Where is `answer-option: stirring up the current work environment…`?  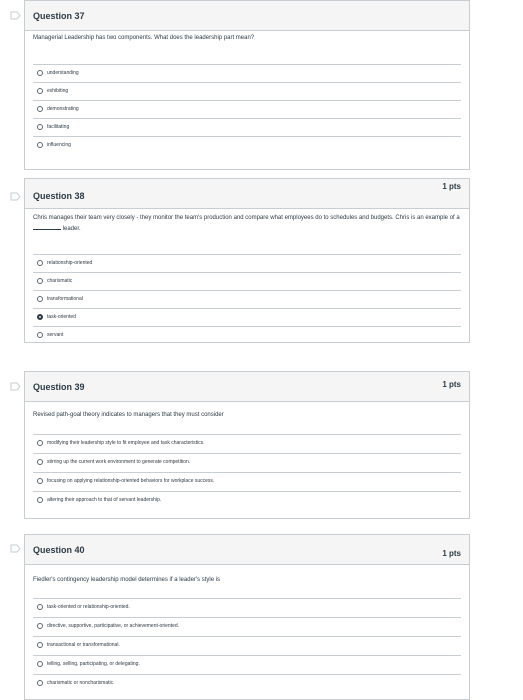
answer-option: stirring up the current work environment… is located at coordinates (247, 462).